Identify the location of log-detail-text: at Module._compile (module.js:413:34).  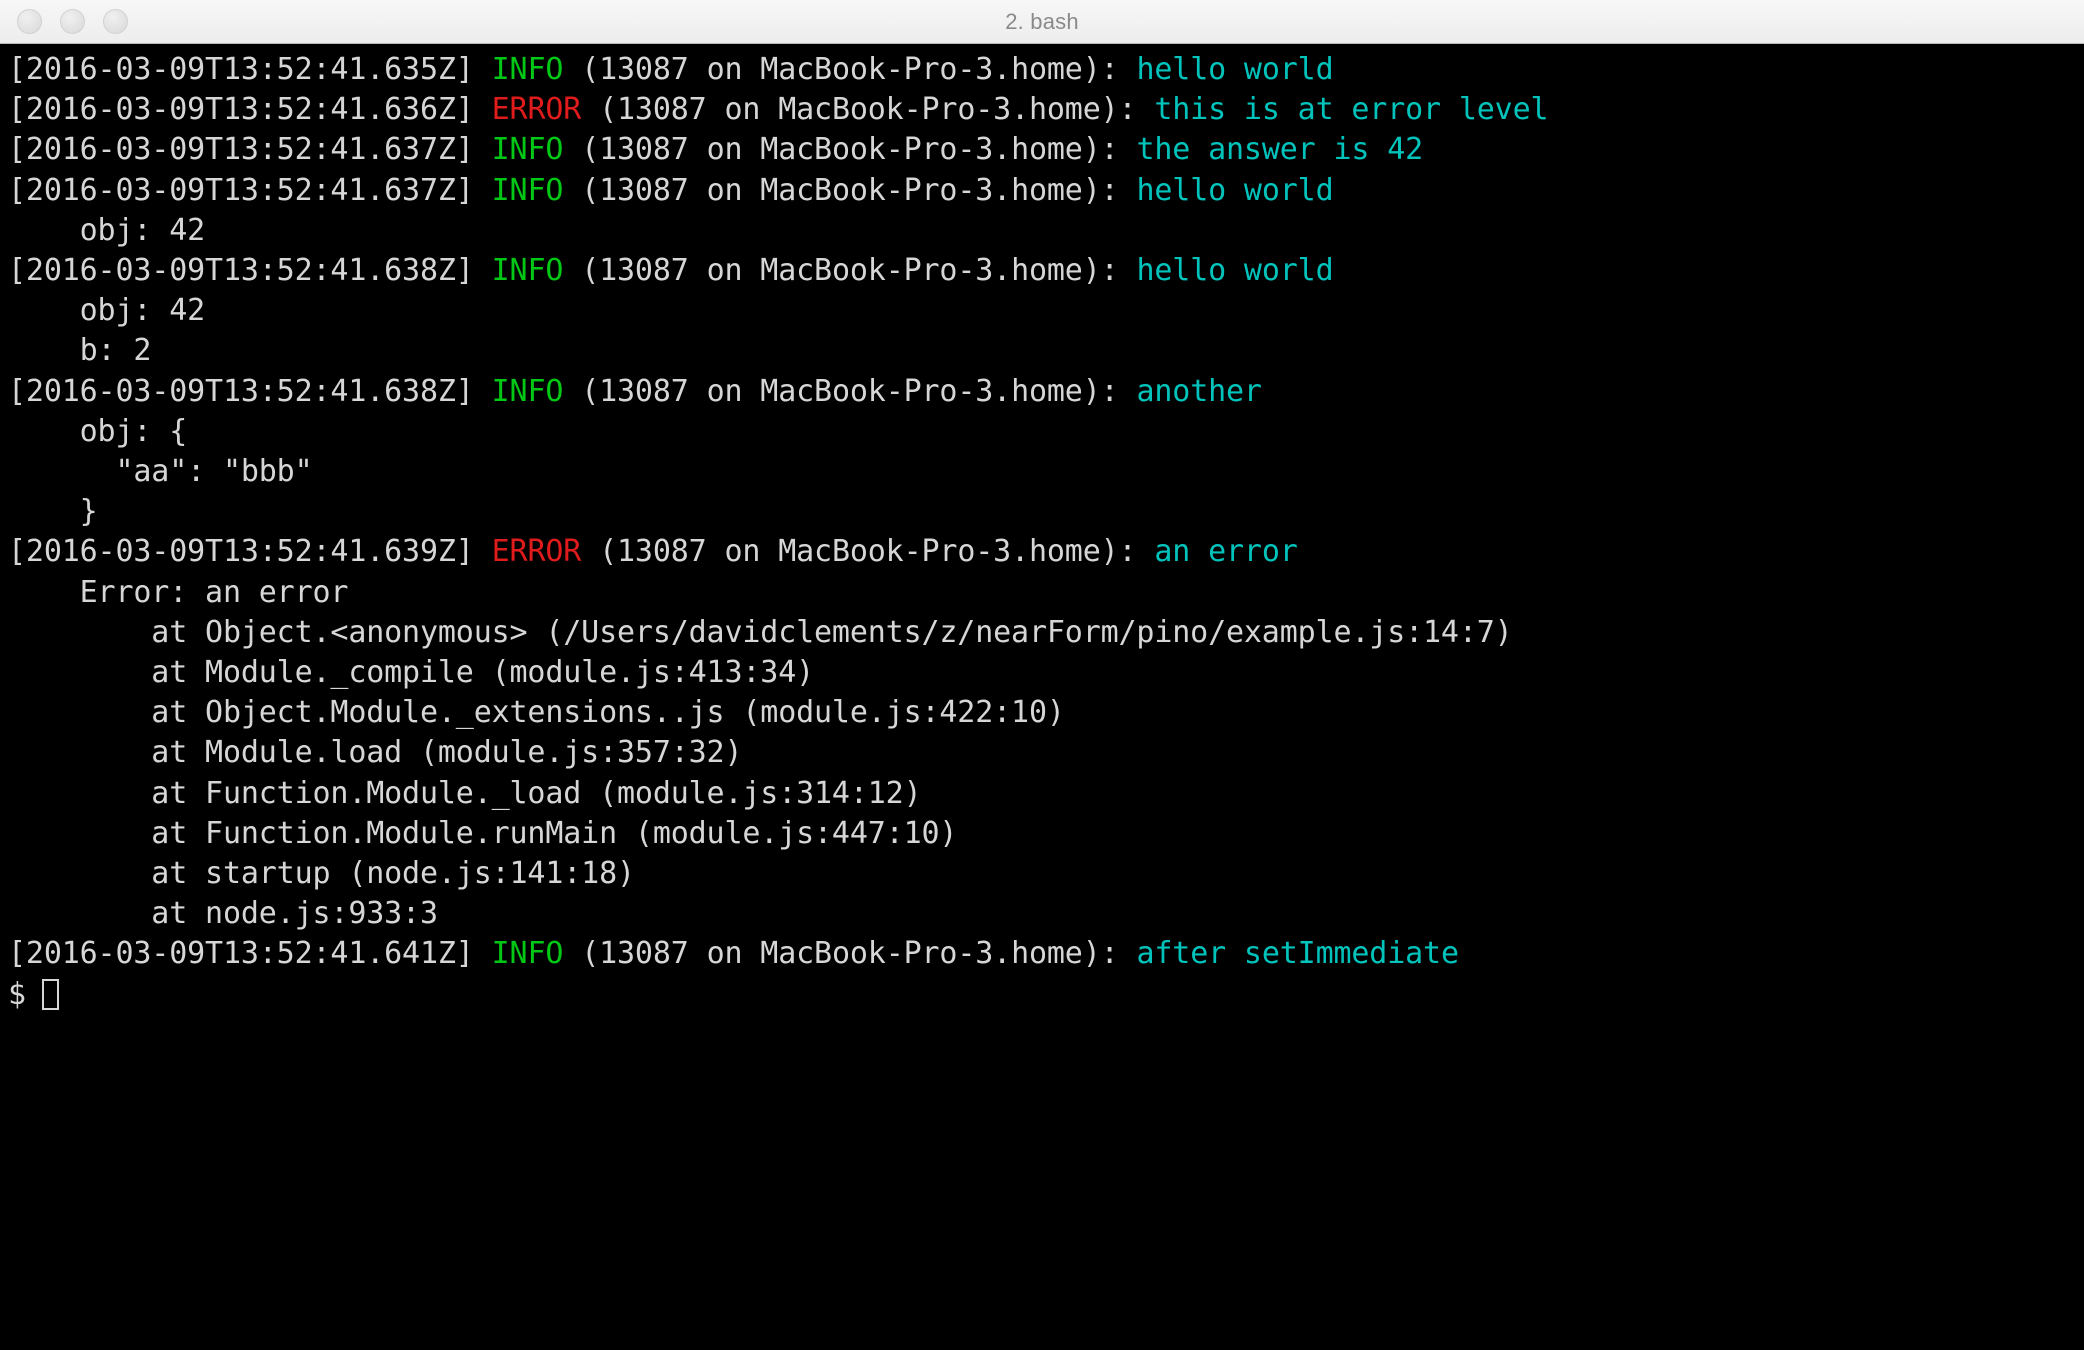
(411, 673).